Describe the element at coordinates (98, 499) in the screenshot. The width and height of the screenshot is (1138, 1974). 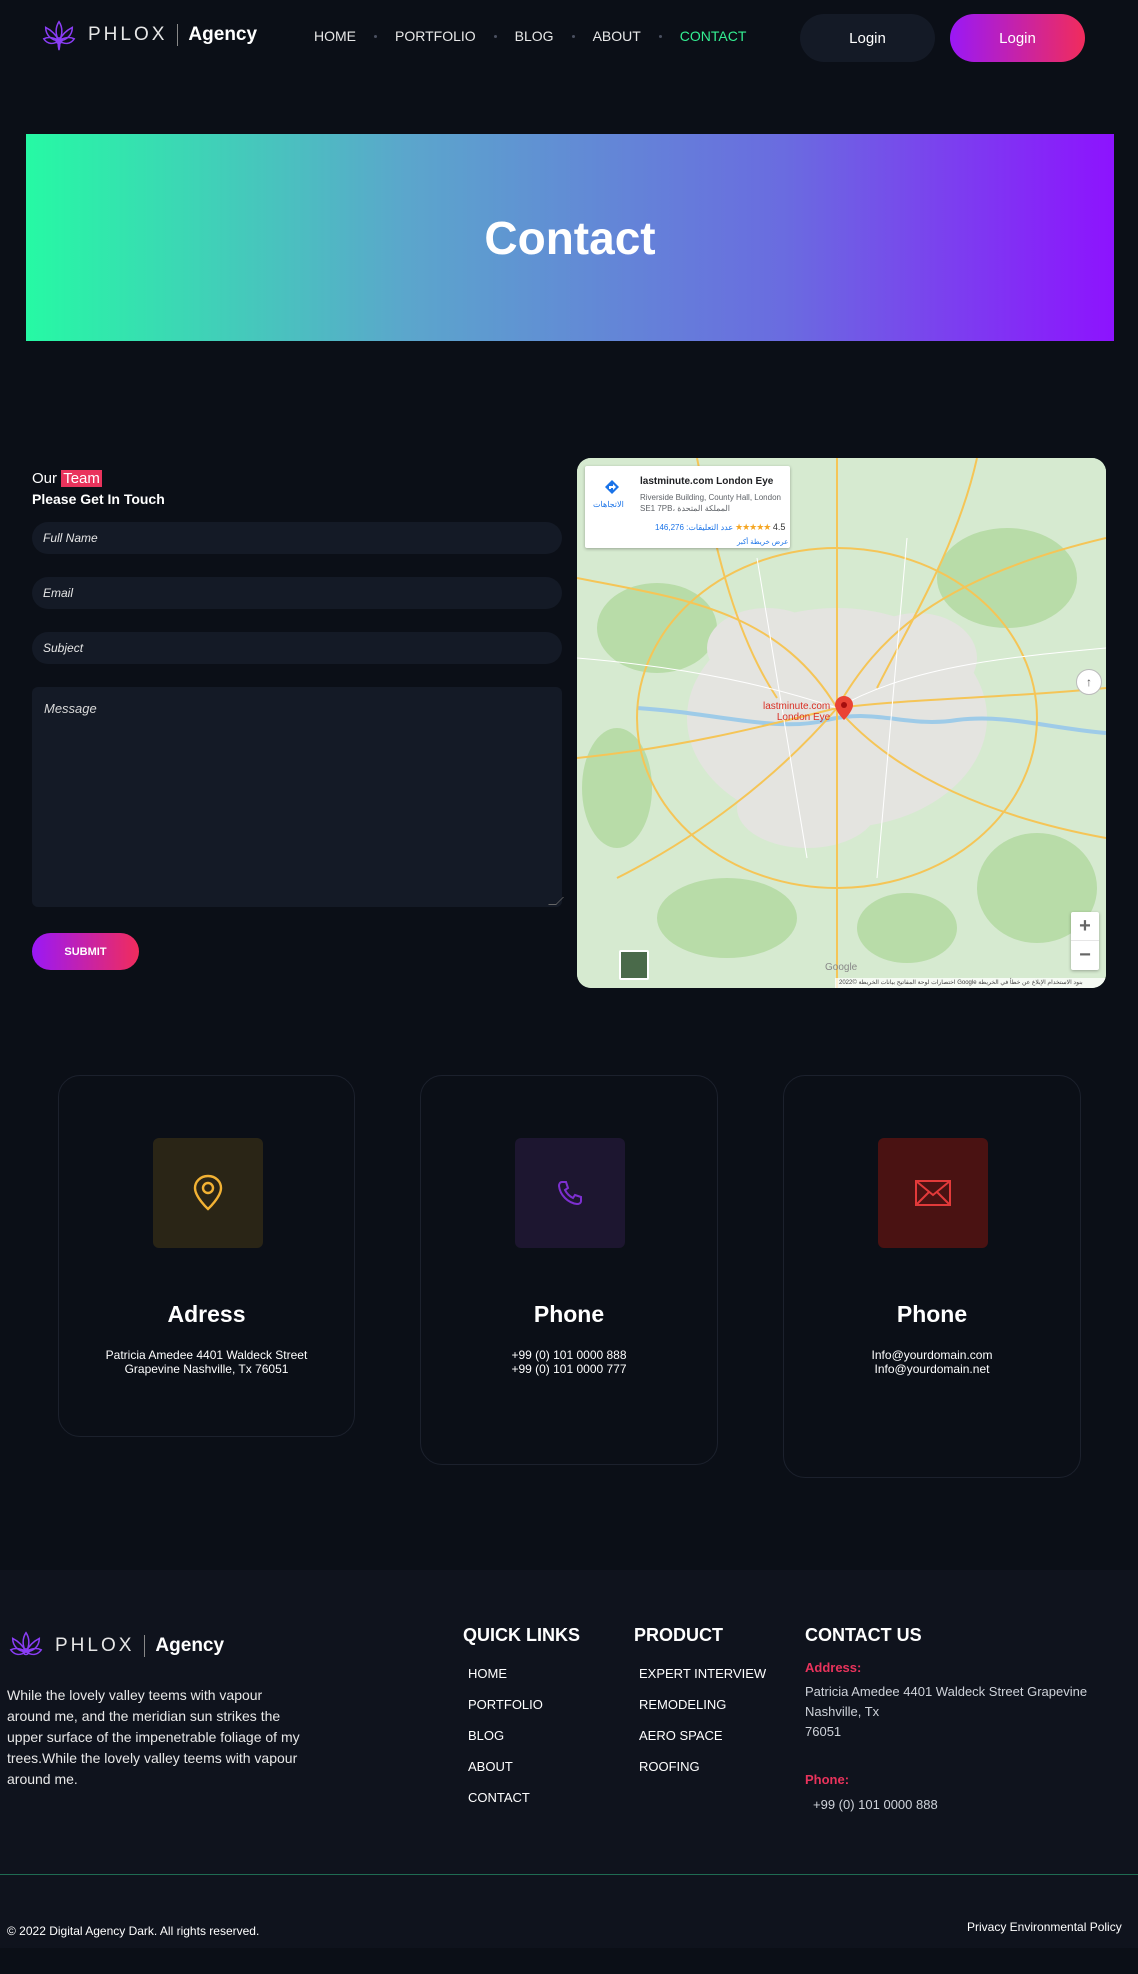
I see `form-subtitle: Please Get In Touch` at that location.